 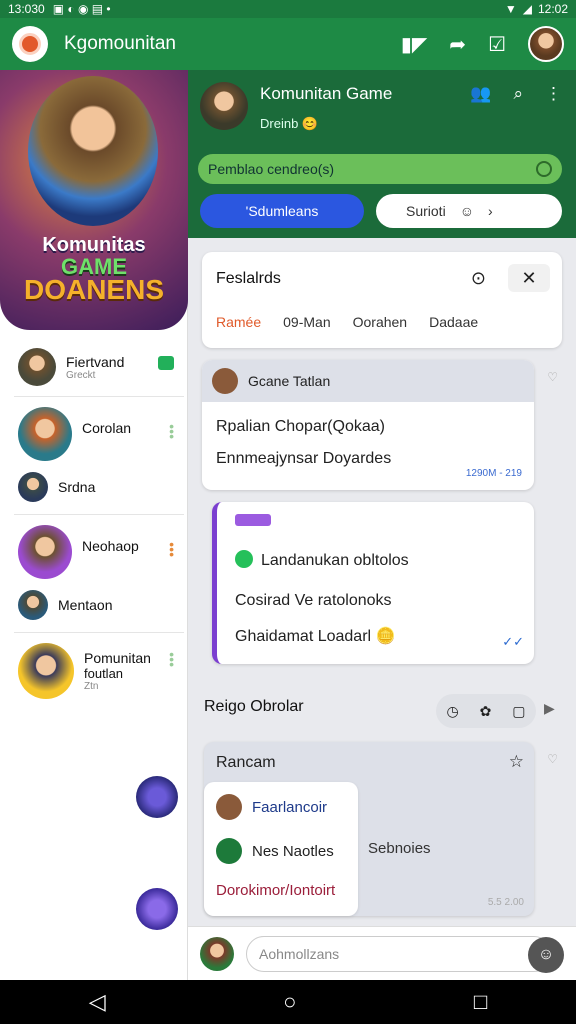 I want to click on clipboard-check-icon: ☑, so click(x=497, y=44).